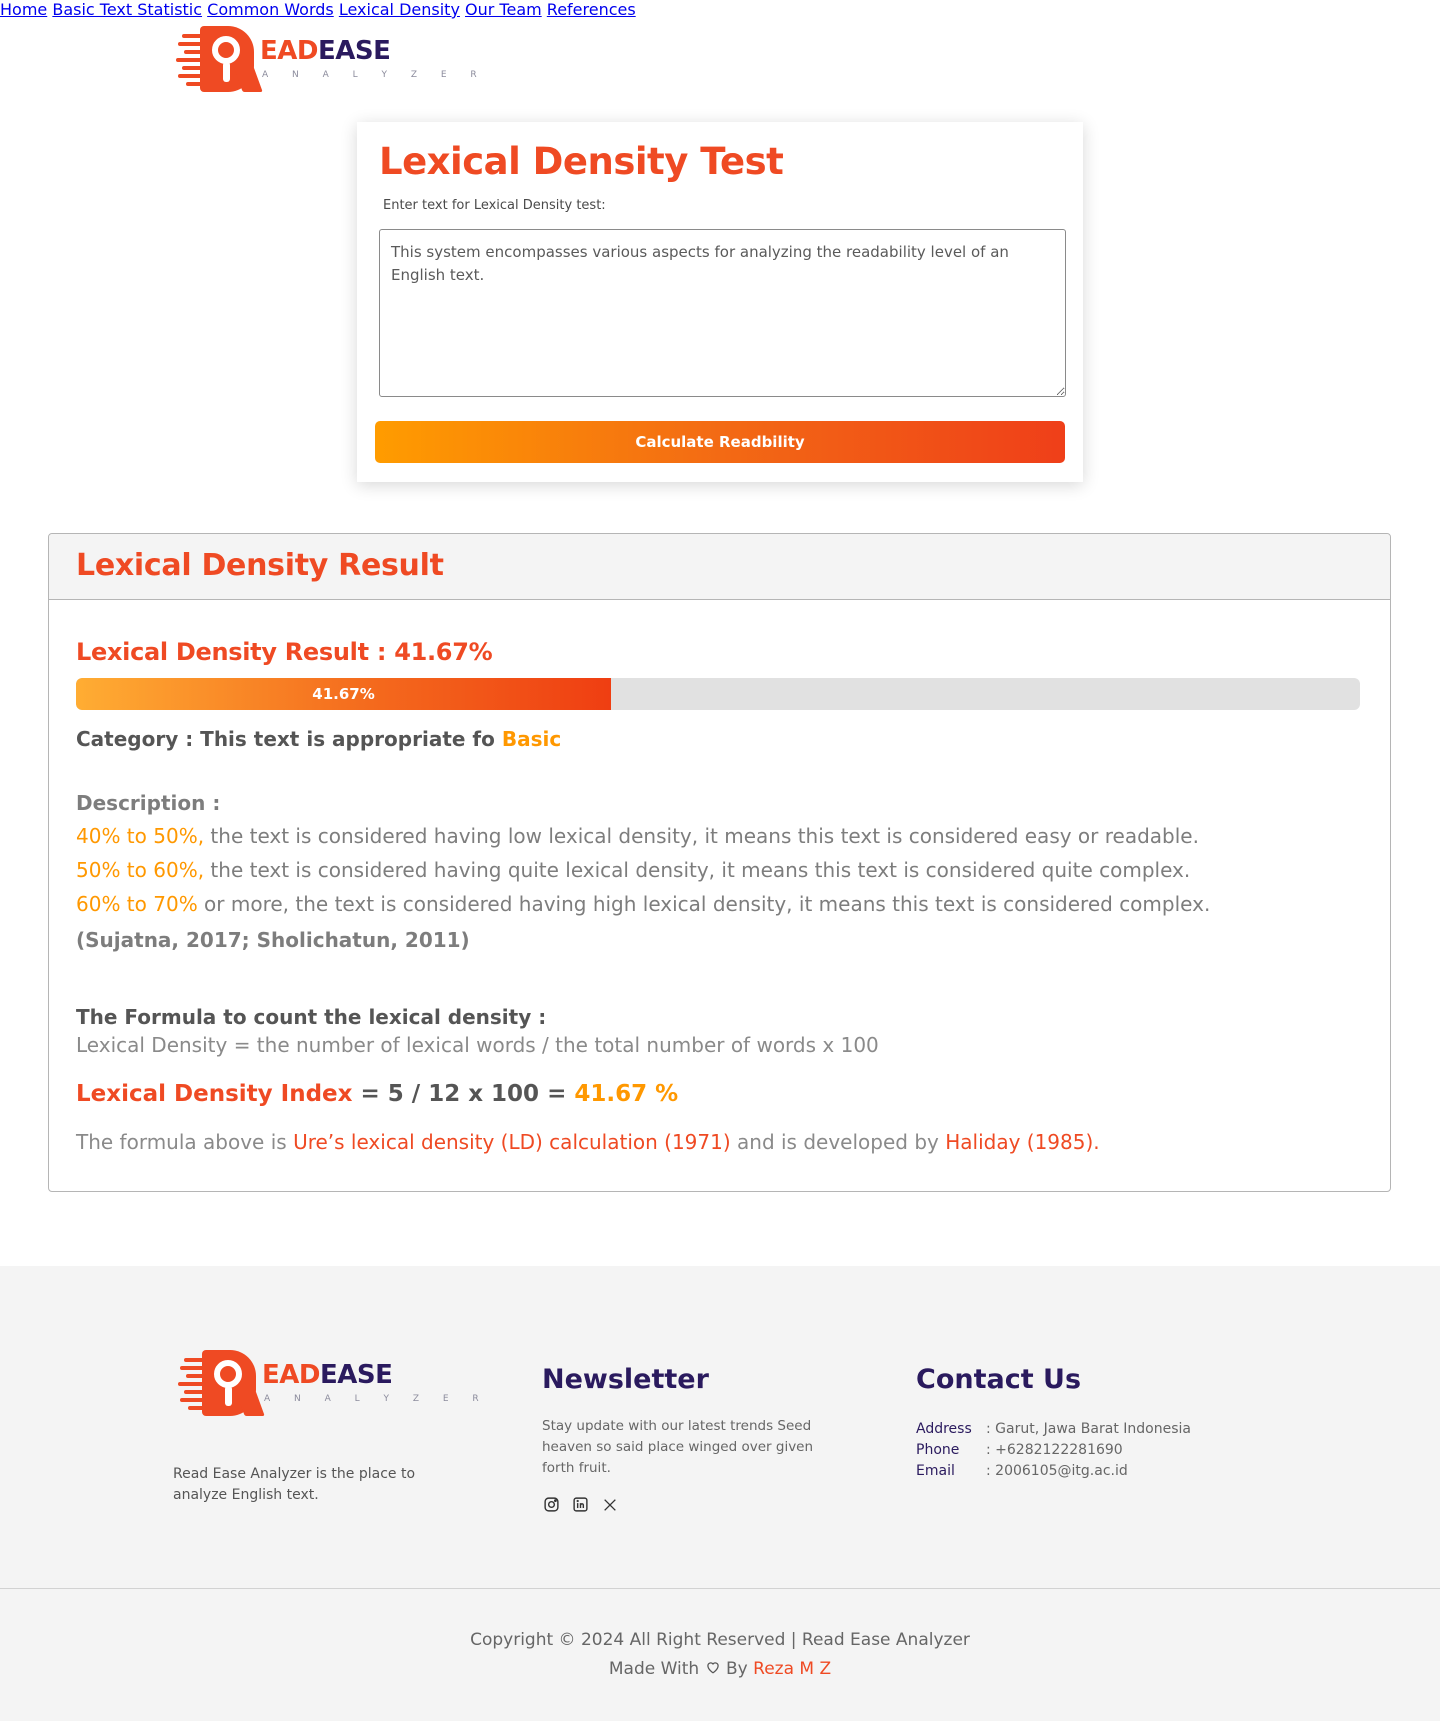 This screenshot has width=1440, height=1721. What do you see at coordinates (127, 9) in the screenshot?
I see `nav-basic-text-statistic: Basic Text Statistic` at bounding box center [127, 9].